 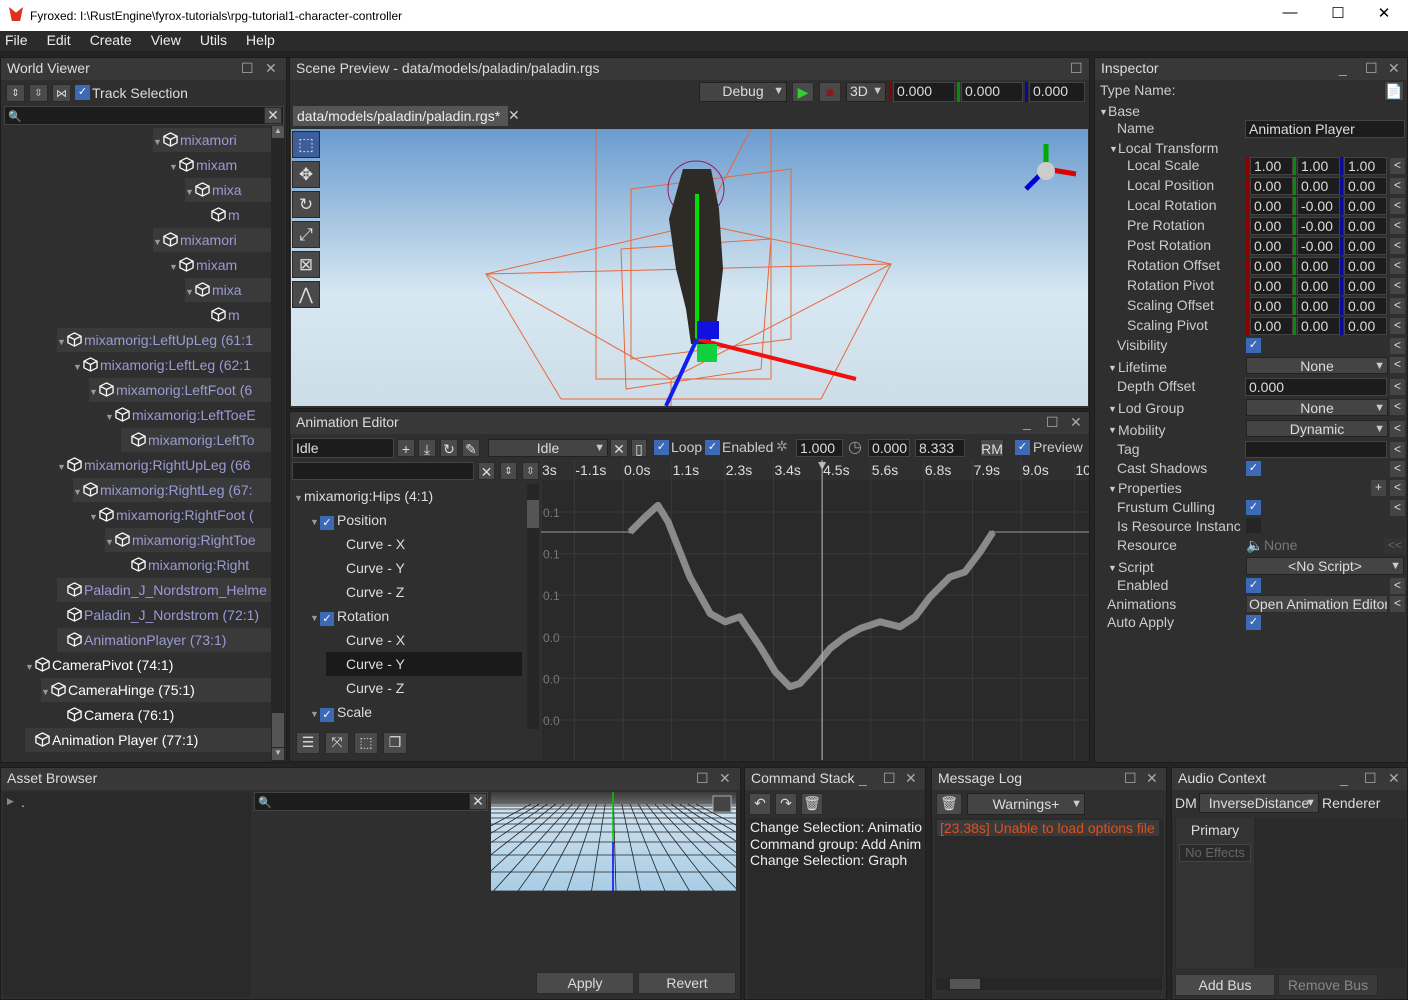 What do you see at coordinates (164, 340) in the screenshot?
I see `tree-item: ▼ mixamorig:LeftUpLeg (61:1` at bounding box center [164, 340].